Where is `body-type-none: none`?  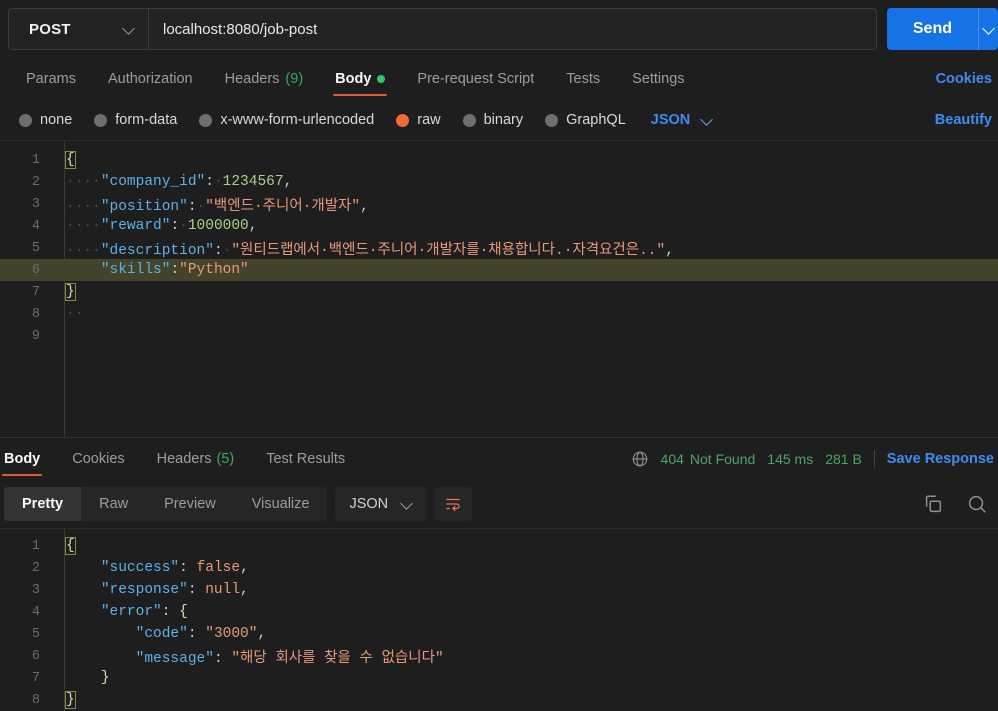 body-type-none: none is located at coordinates (45, 120).